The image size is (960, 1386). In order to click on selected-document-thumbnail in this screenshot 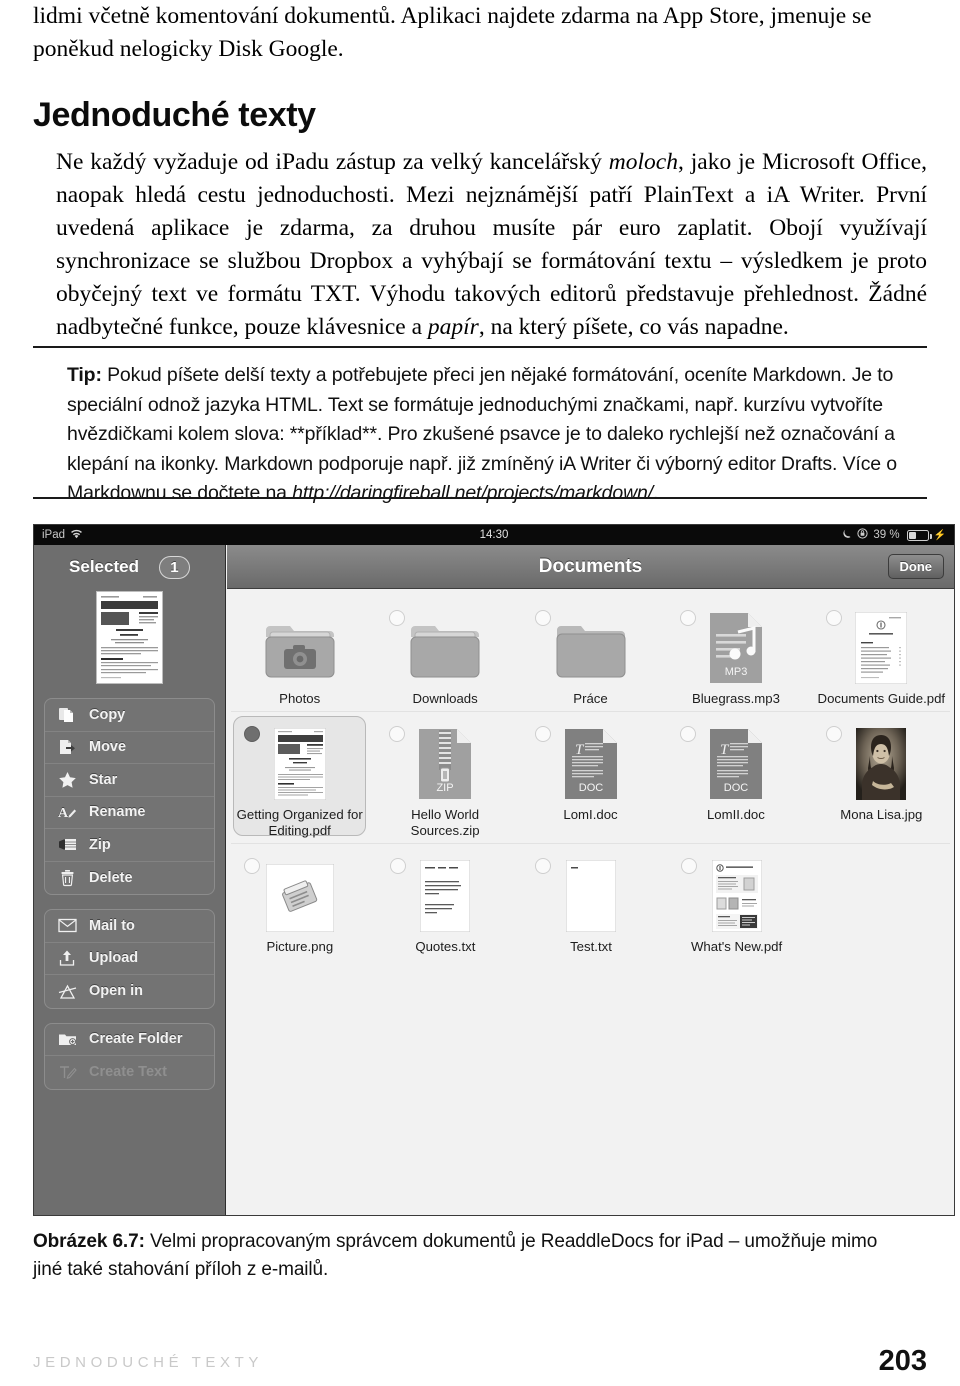, I will do `click(129, 637)`.